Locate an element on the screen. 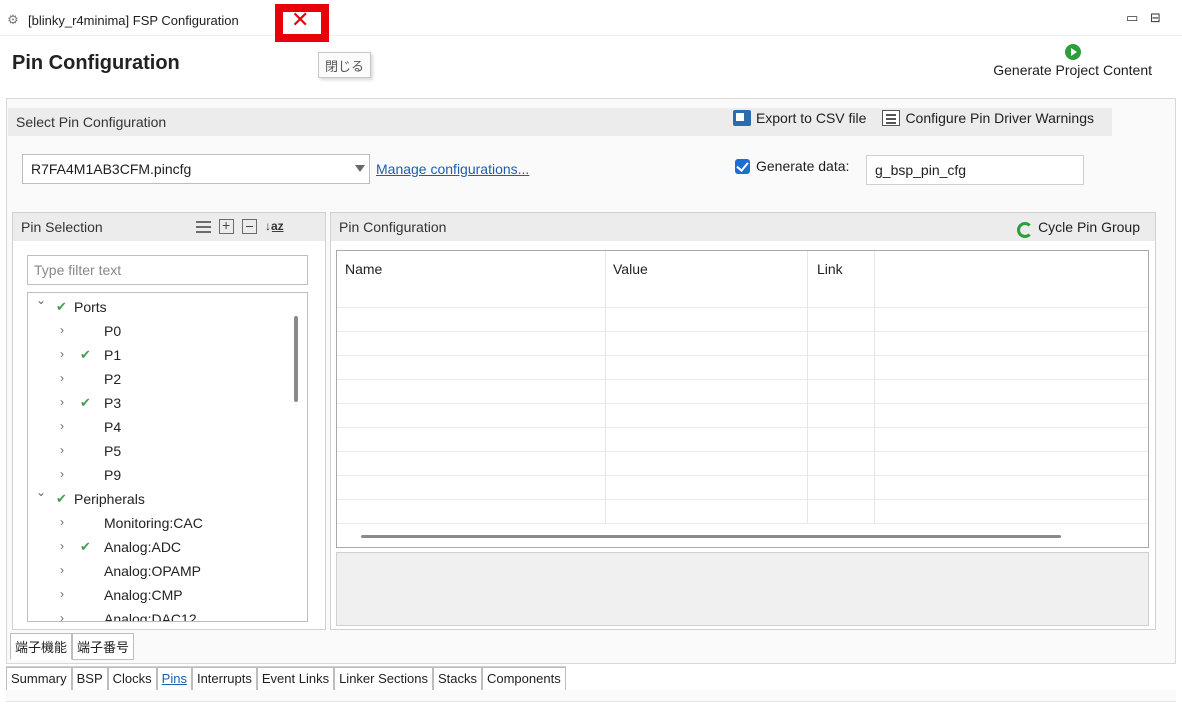 The height and width of the screenshot is (715, 1182). column-header-link: Link is located at coordinates (830, 269).